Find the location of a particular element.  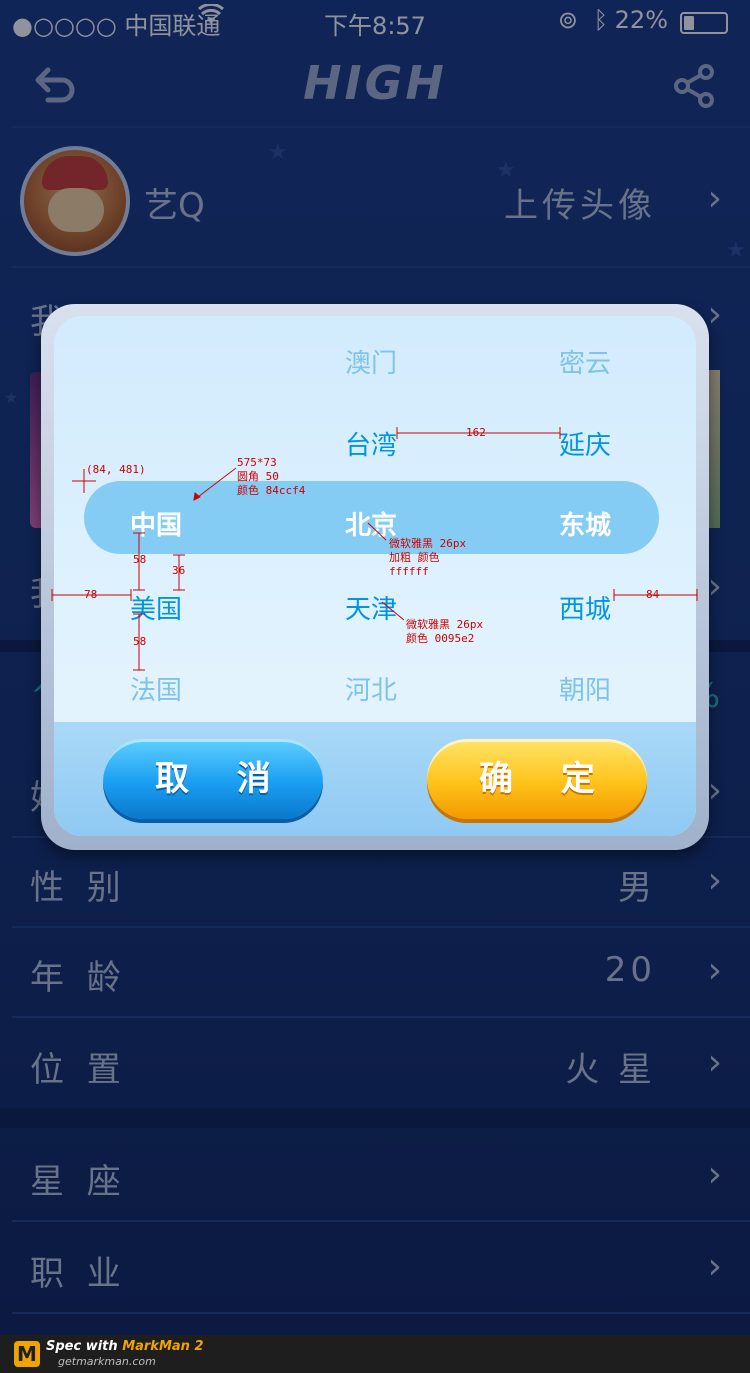

dimension-label: 36 is located at coordinates (179, 570).